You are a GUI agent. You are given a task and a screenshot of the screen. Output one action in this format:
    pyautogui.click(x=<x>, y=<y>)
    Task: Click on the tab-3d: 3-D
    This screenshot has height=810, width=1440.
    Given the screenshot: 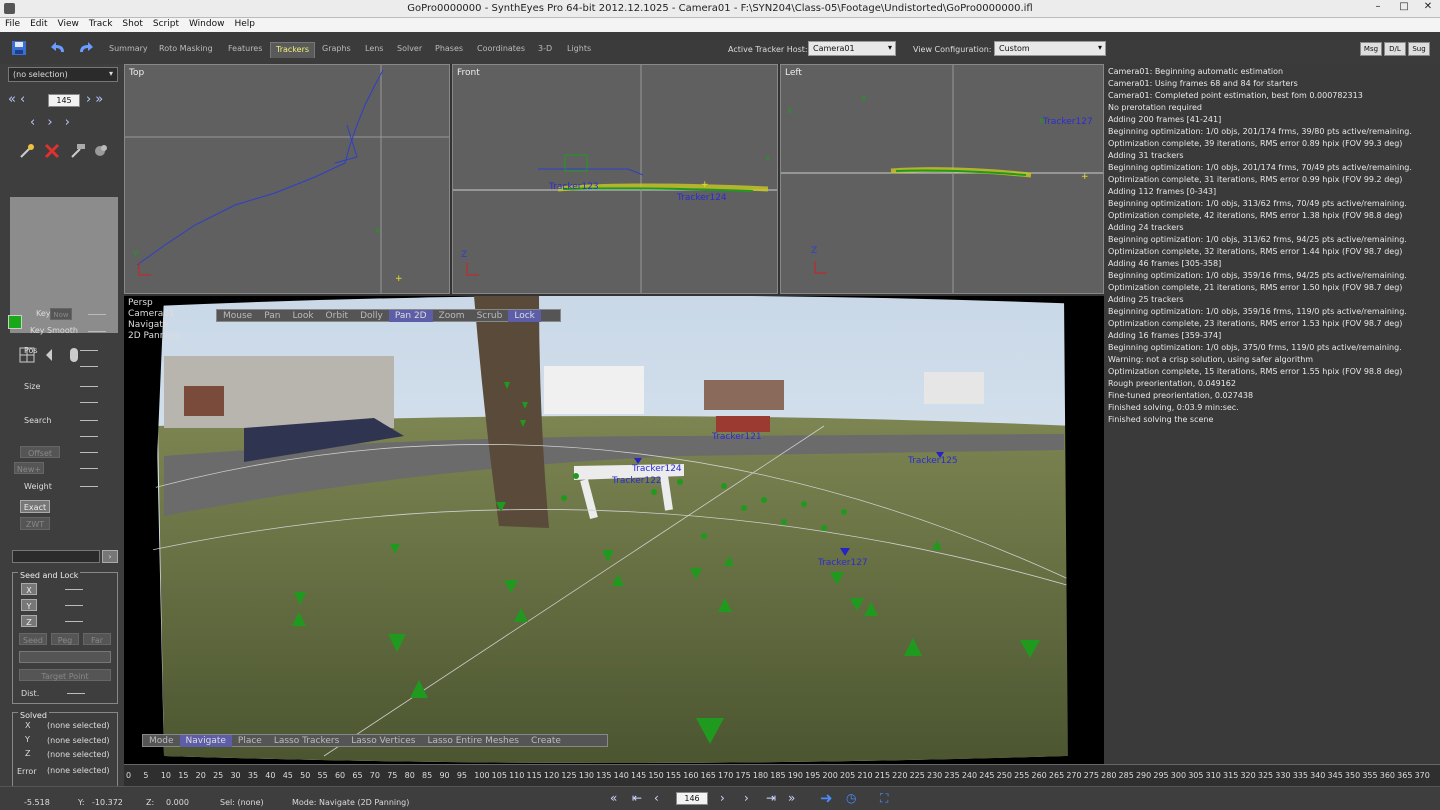 What is the action you would take?
    pyautogui.click(x=545, y=50)
    